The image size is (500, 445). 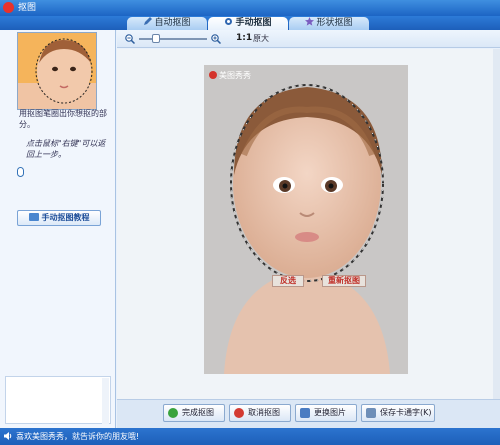 What do you see at coordinates (105, 401) in the screenshot?
I see `sidebar-scrollbar` at bounding box center [105, 401].